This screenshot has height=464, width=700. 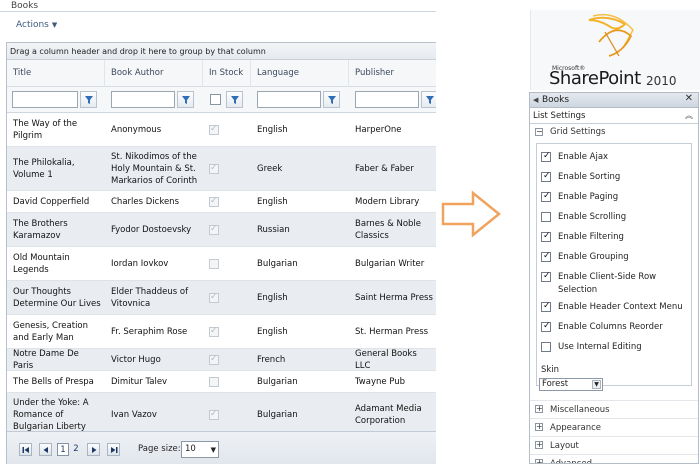 I want to click on section-miscellaneous: + Miscellaneous, so click(x=614, y=409).